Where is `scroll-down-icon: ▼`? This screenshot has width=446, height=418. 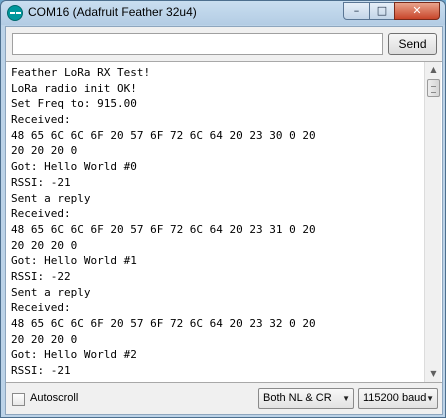 scroll-down-icon: ▼ is located at coordinates (433, 374).